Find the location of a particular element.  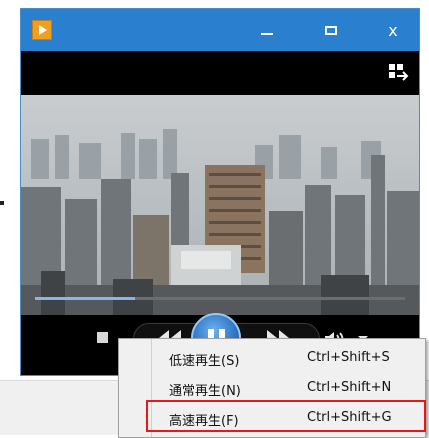

highlight-box is located at coordinates (286, 416).